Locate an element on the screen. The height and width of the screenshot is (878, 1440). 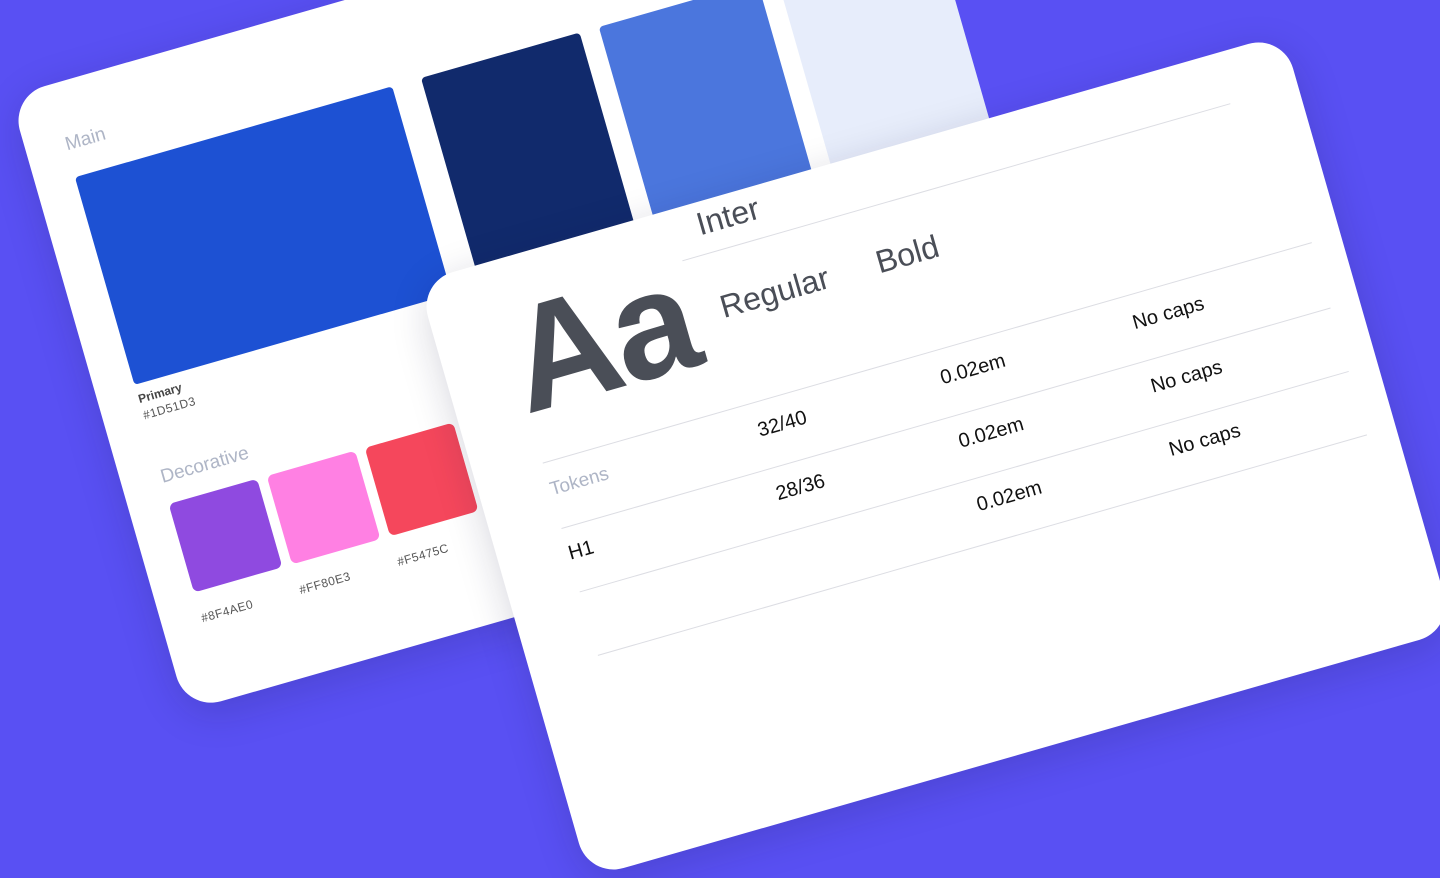
decorative-pink-hex: #FF80E3 is located at coordinates (325, 583).